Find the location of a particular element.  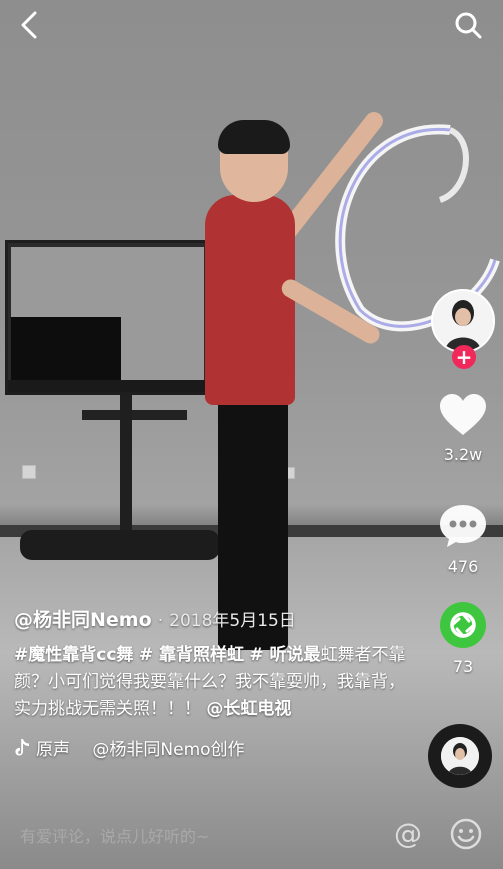

top-bar is located at coordinates (251, 25).